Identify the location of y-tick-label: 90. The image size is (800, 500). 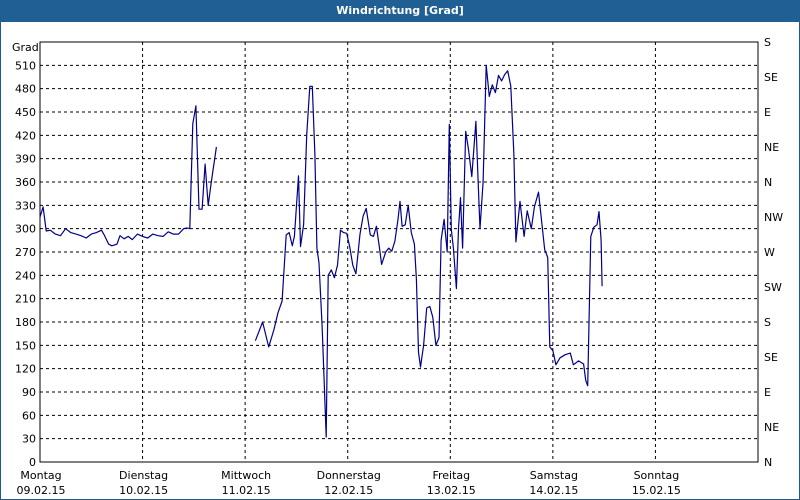
(29, 392).